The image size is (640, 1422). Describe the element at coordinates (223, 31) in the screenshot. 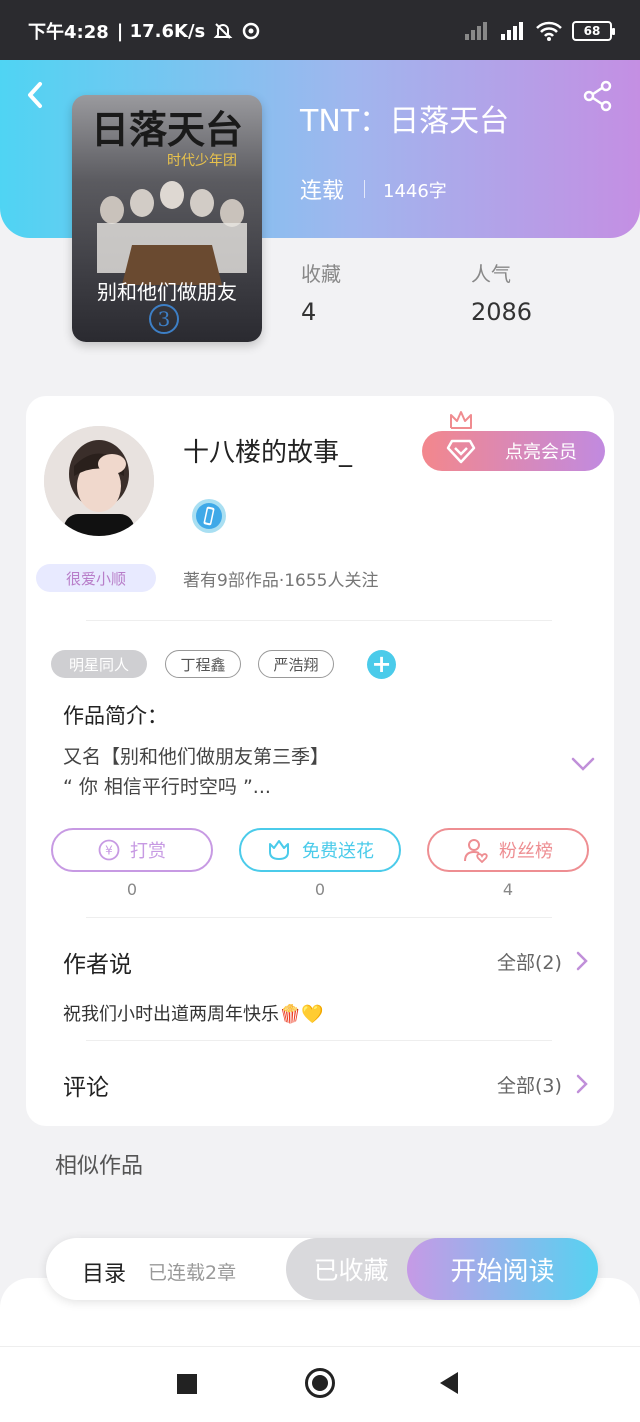

I see `mute-bell-icon` at that location.